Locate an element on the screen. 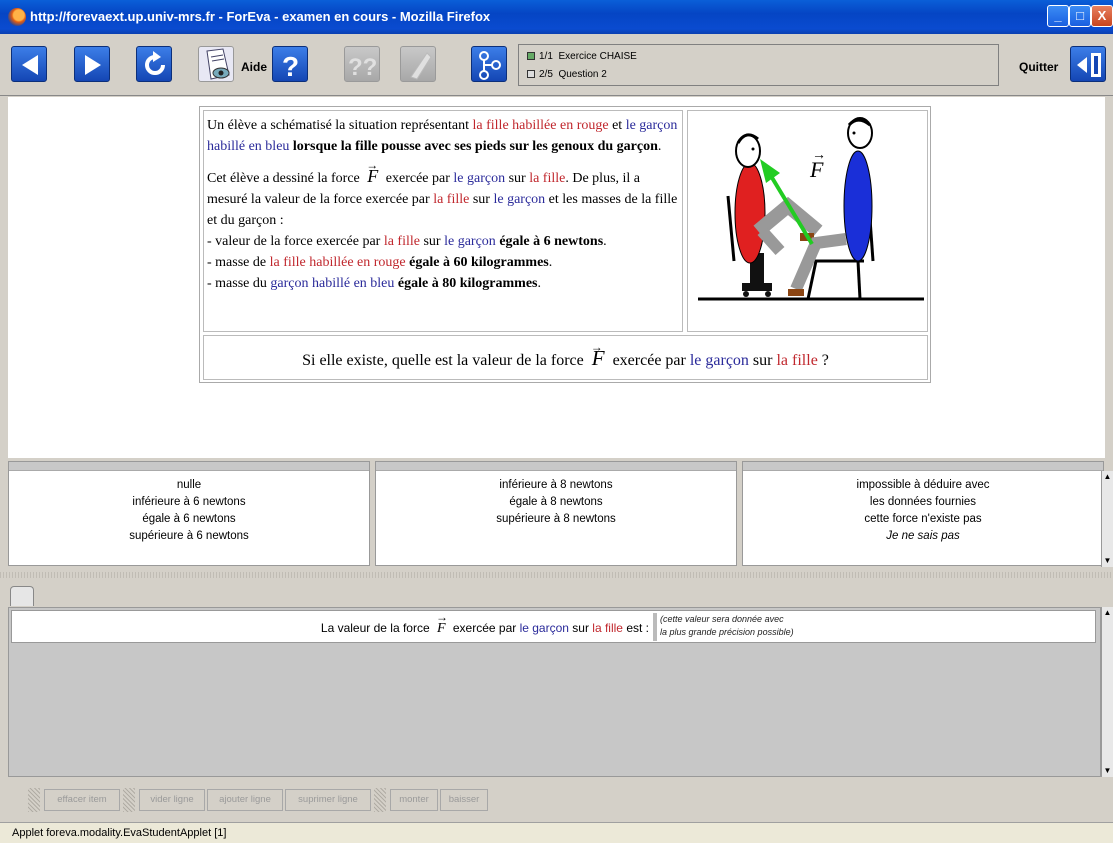  exercise-navigation: 1/1 Exercice CHAISE 2/5 Question 2 is located at coordinates (758, 65).